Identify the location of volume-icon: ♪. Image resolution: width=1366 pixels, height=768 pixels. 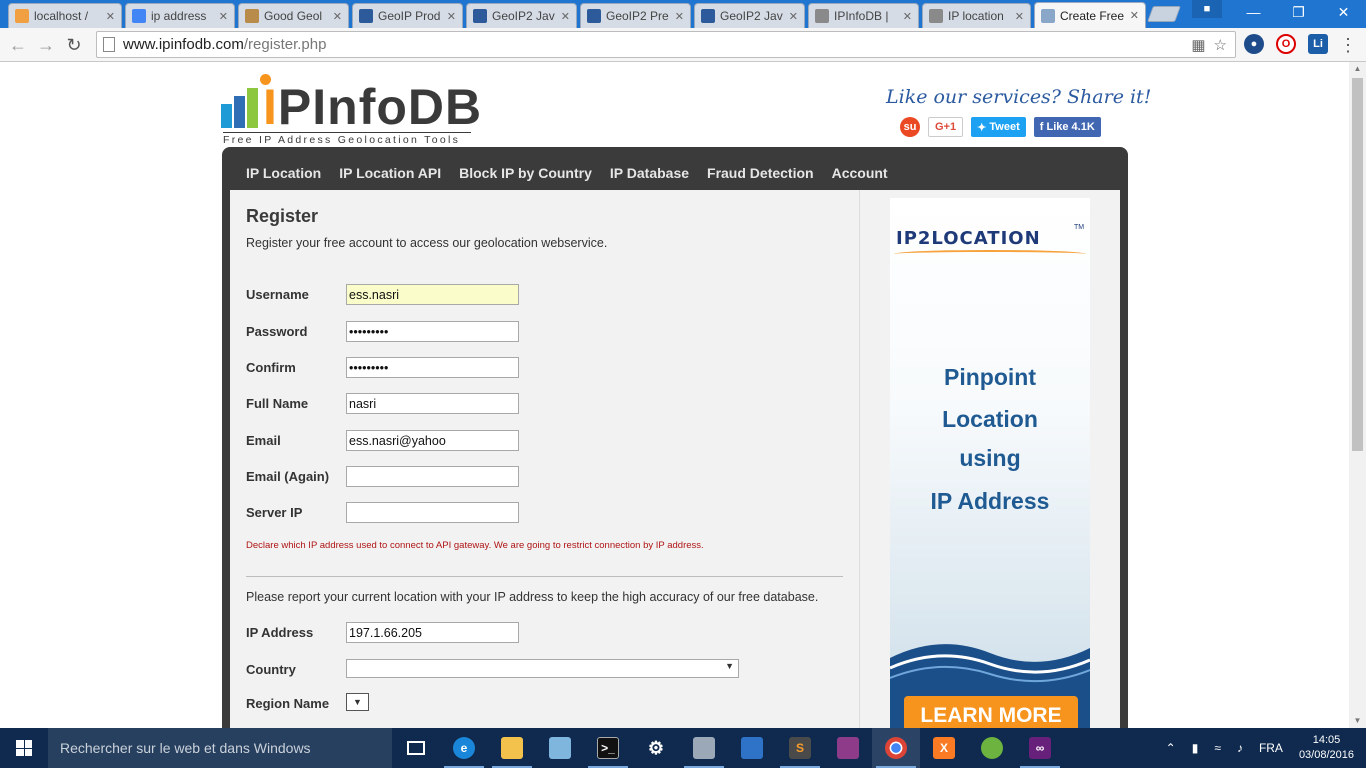
(1240, 748).